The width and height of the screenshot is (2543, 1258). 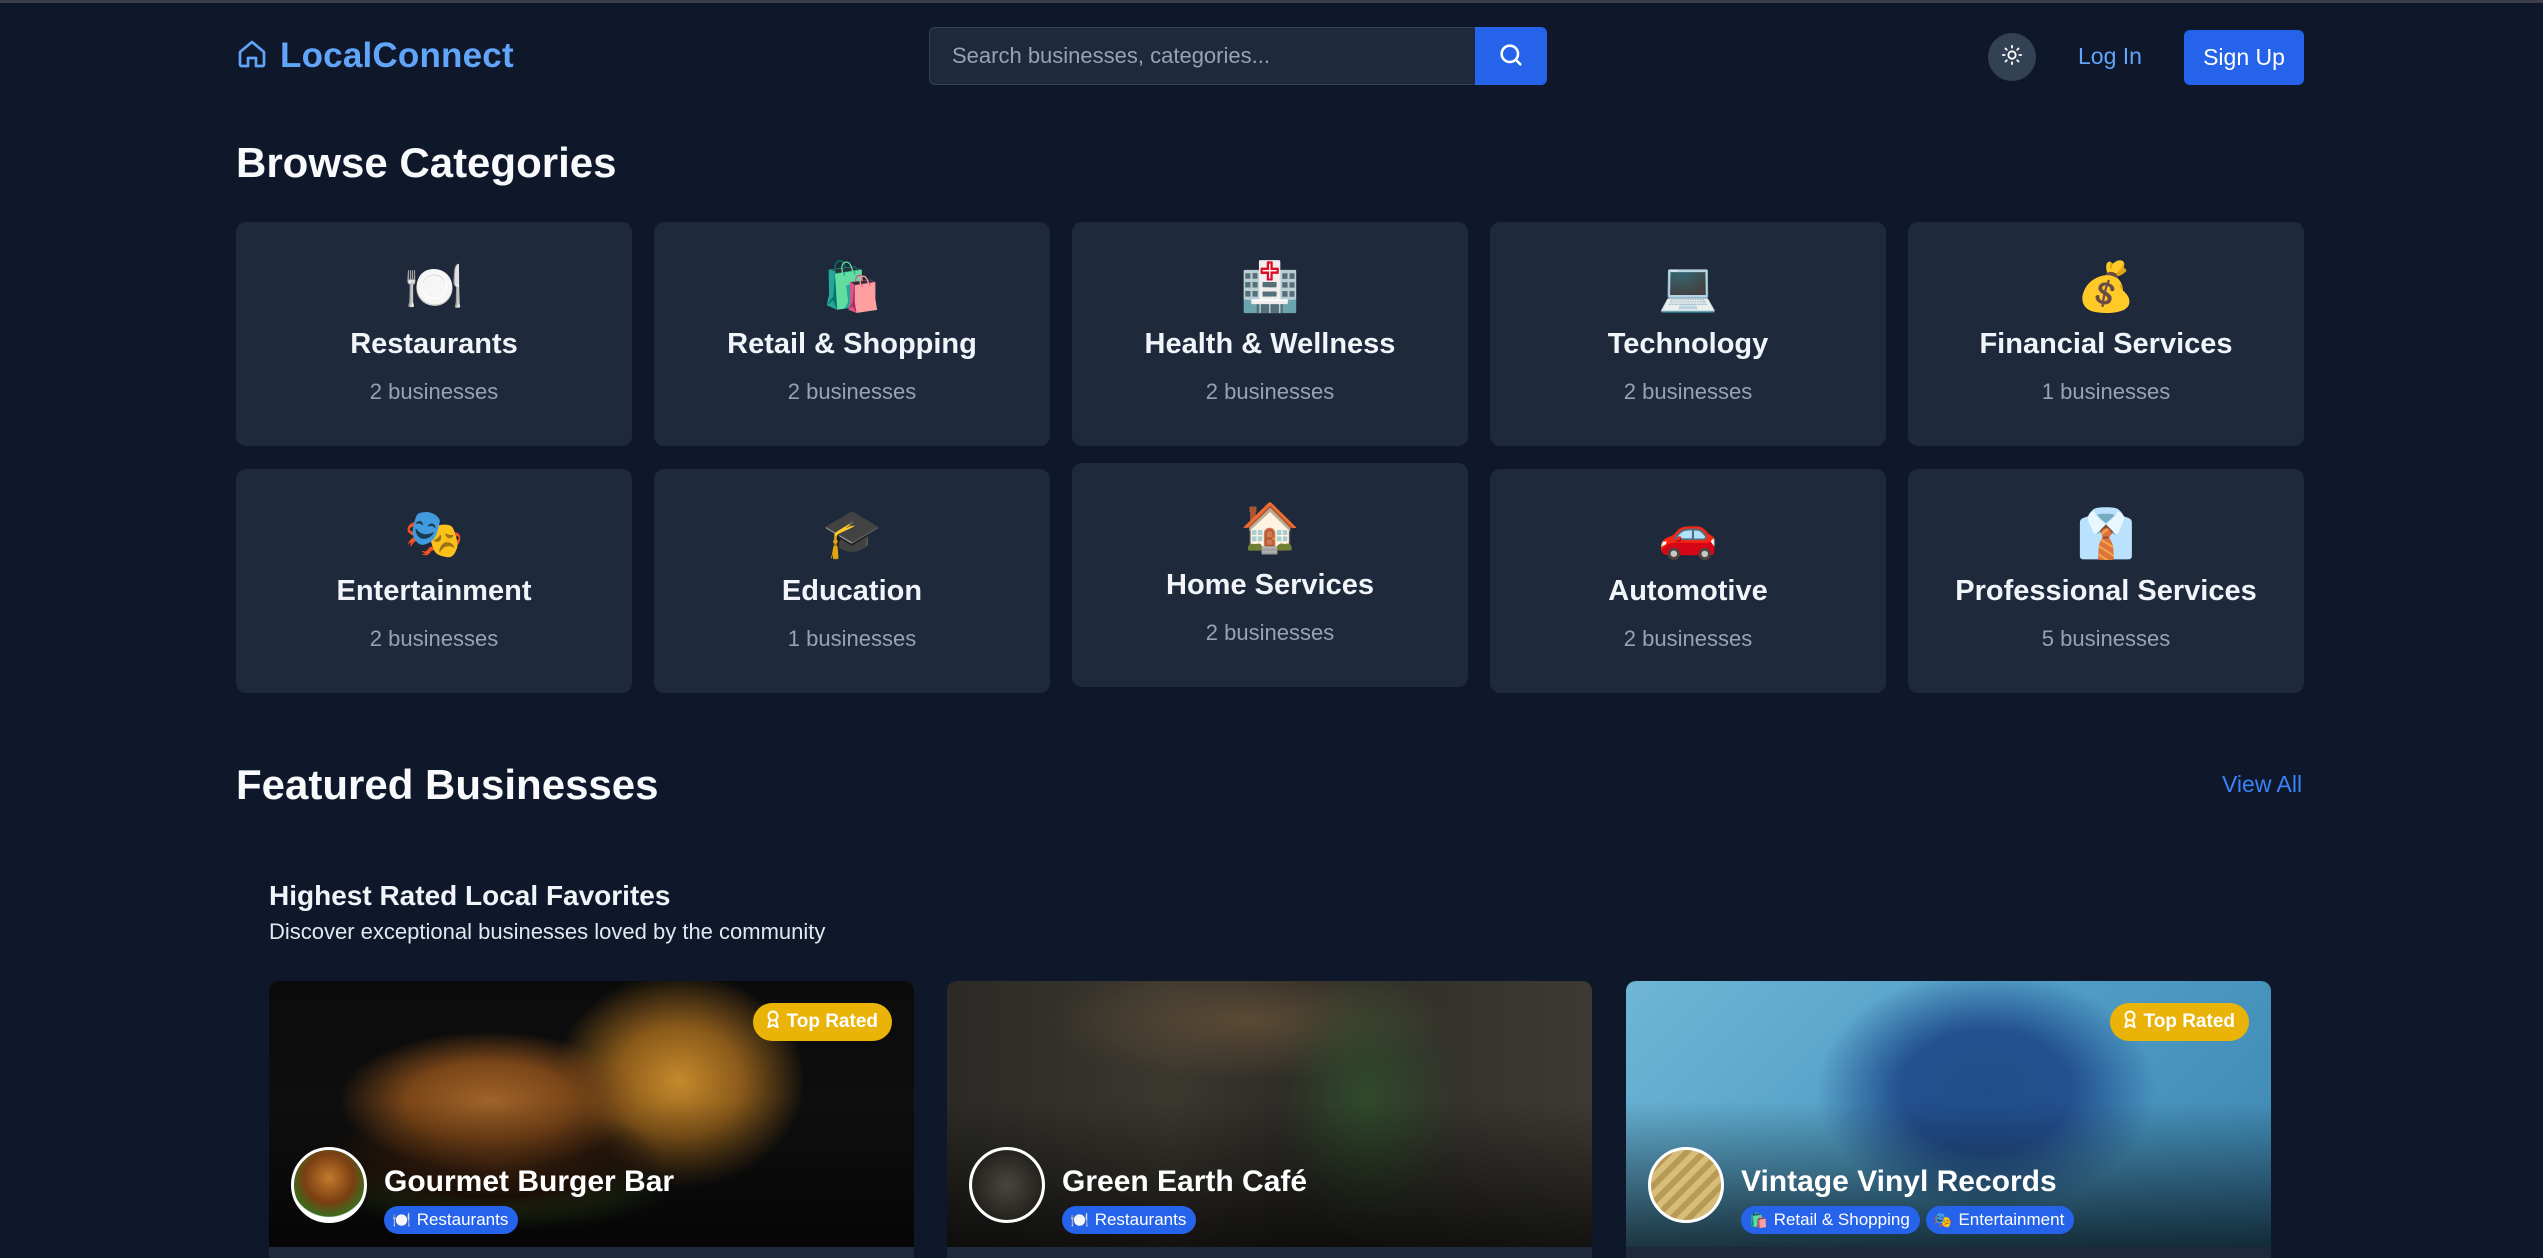 What do you see at coordinates (2106, 534) in the screenshot?
I see `suit-icon: 👔` at bounding box center [2106, 534].